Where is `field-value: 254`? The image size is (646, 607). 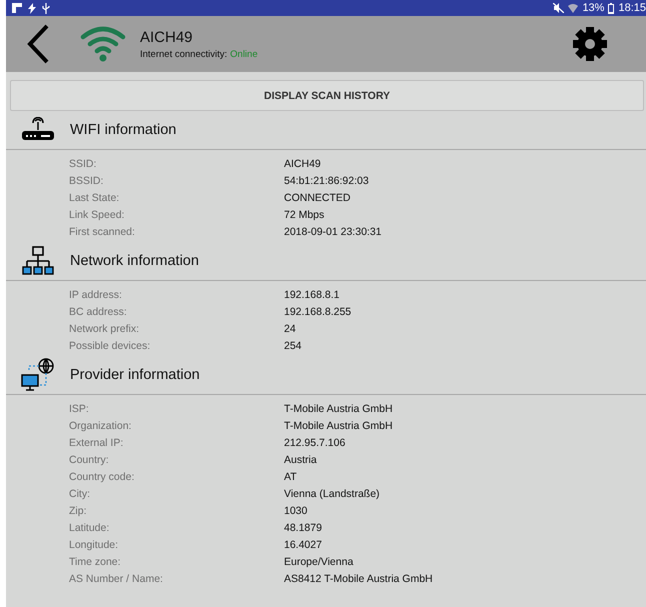 field-value: 254 is located at coordinates (293, 346).